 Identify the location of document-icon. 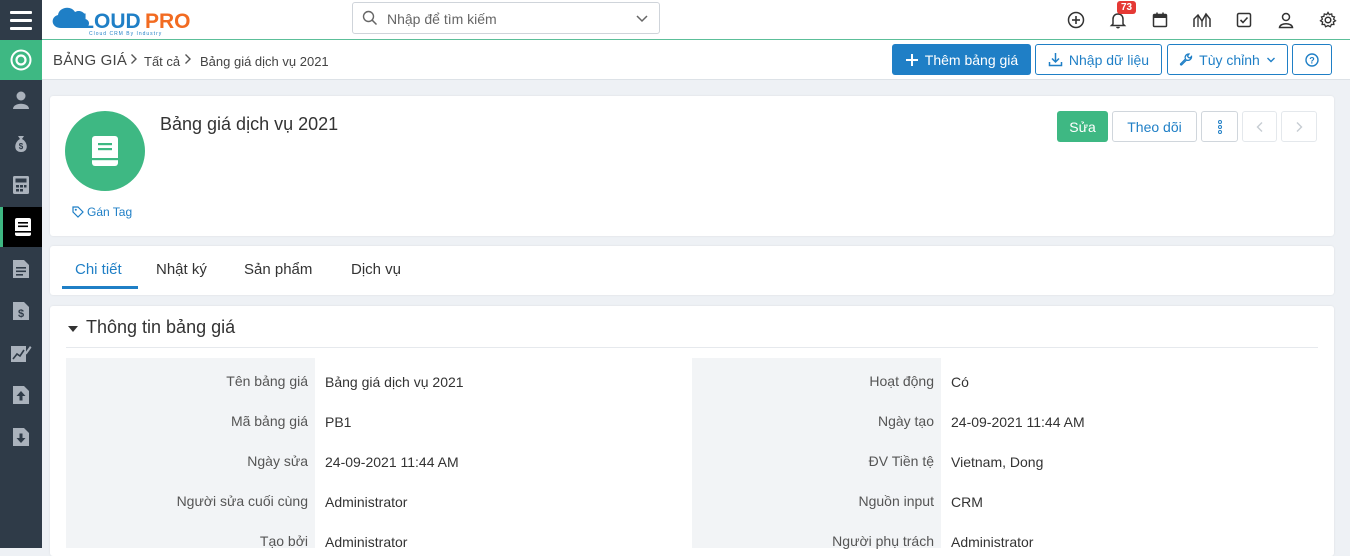
(21, 269).